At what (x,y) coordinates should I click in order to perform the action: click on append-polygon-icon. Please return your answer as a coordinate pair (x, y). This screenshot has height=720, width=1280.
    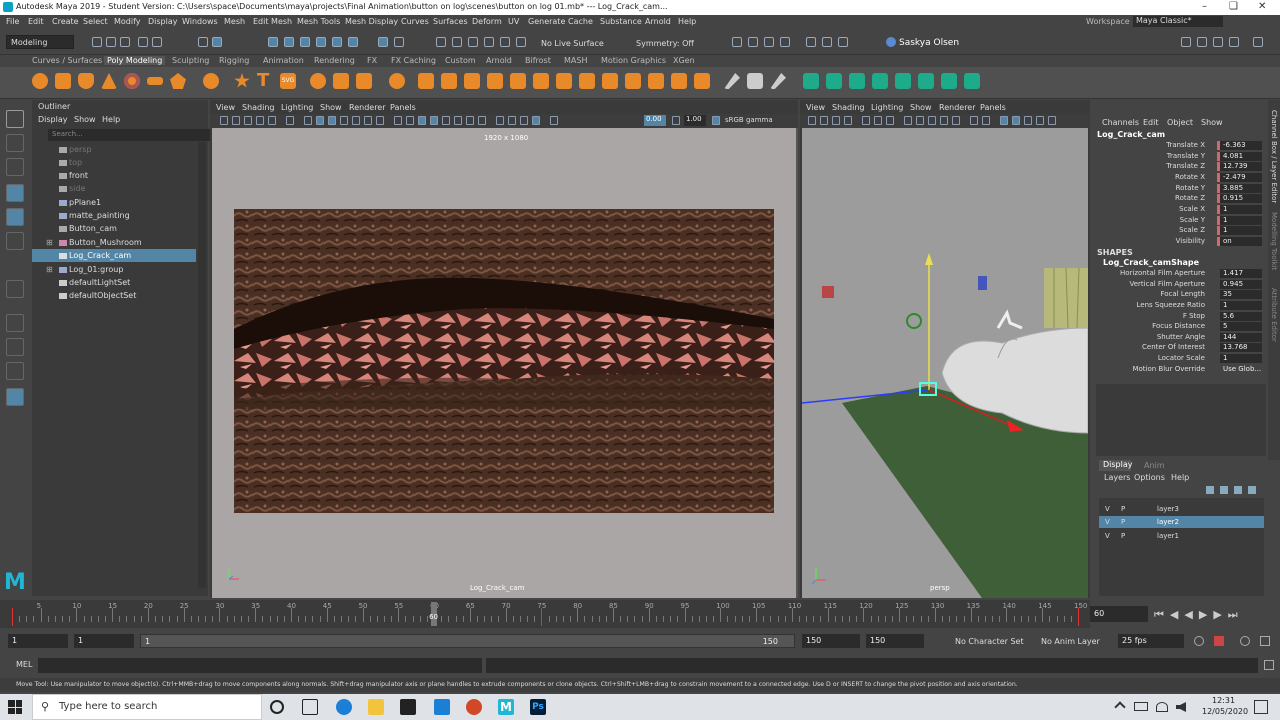
    Looking at the image, I should click on (495, 81).